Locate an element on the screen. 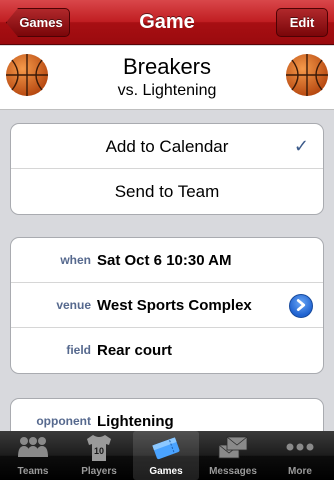 The height and width of the screenshot is (480, 334). send-to-team-row: Send to Team is located at coordinates (167, 191).